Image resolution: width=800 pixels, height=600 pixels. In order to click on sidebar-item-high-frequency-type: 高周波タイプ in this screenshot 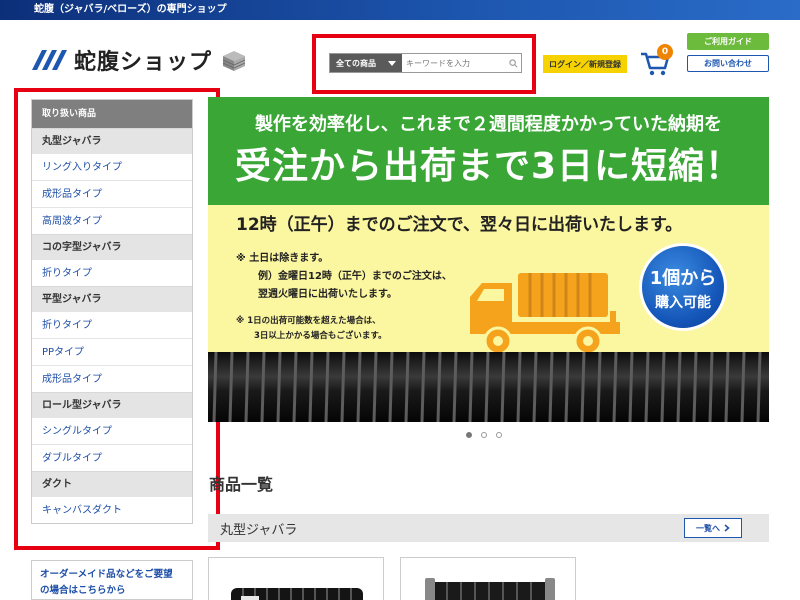, I will do `click(112, 220)`.